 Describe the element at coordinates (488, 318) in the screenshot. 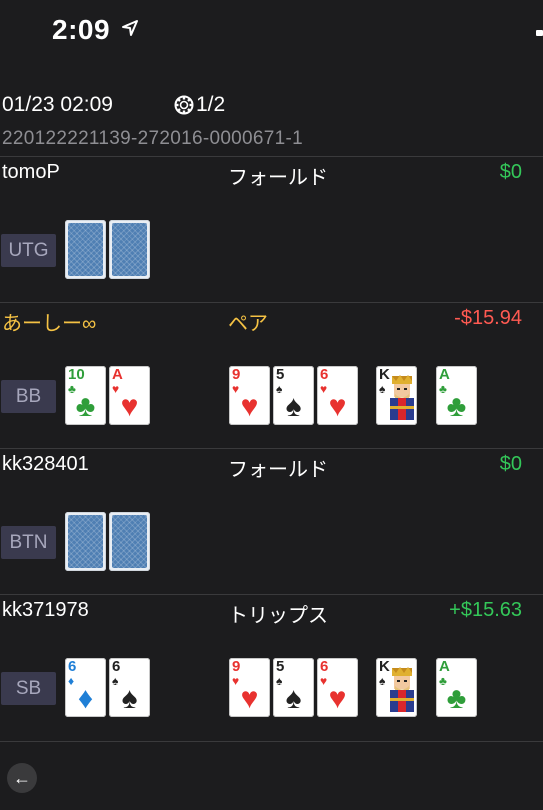

I see `player-result: -$15.94` at that location.